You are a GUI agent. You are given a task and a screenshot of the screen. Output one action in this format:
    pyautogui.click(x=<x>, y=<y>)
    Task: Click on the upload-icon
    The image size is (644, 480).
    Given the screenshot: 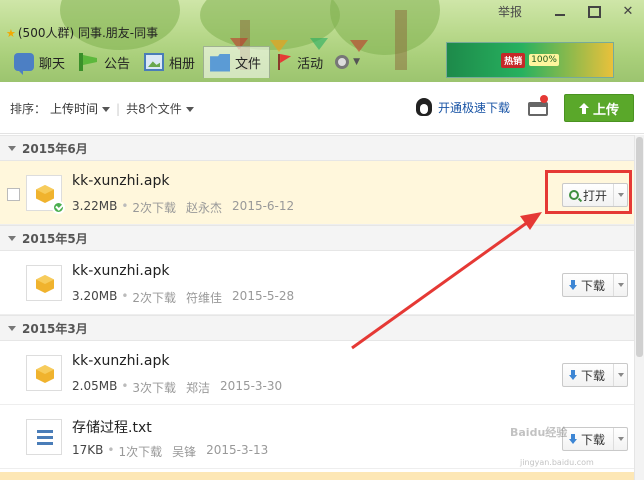 What is the action you would take?
    pyautogui.click(x=583, y=108)
    